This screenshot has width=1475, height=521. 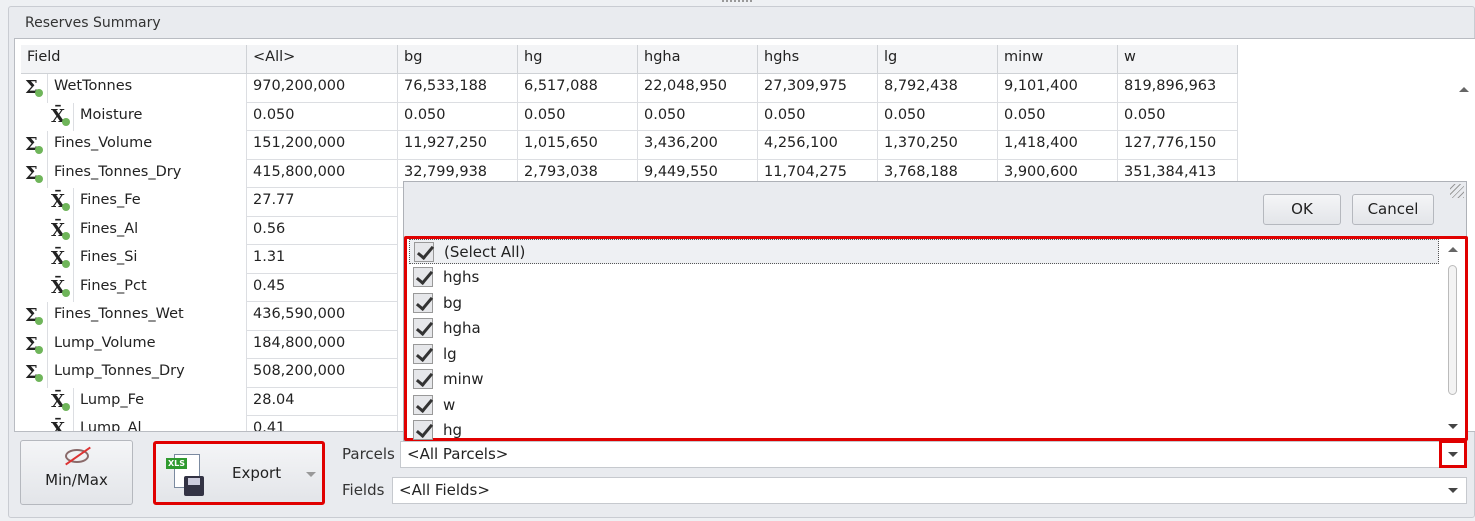 I want to click on field-cell: X̄ Fines_Si, so click(x=134, y=259).